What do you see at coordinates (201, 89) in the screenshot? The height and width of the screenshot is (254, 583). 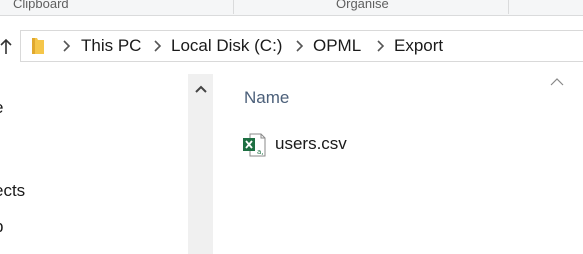 I see `scroll-up-icon` at bounding box center [201, 89].